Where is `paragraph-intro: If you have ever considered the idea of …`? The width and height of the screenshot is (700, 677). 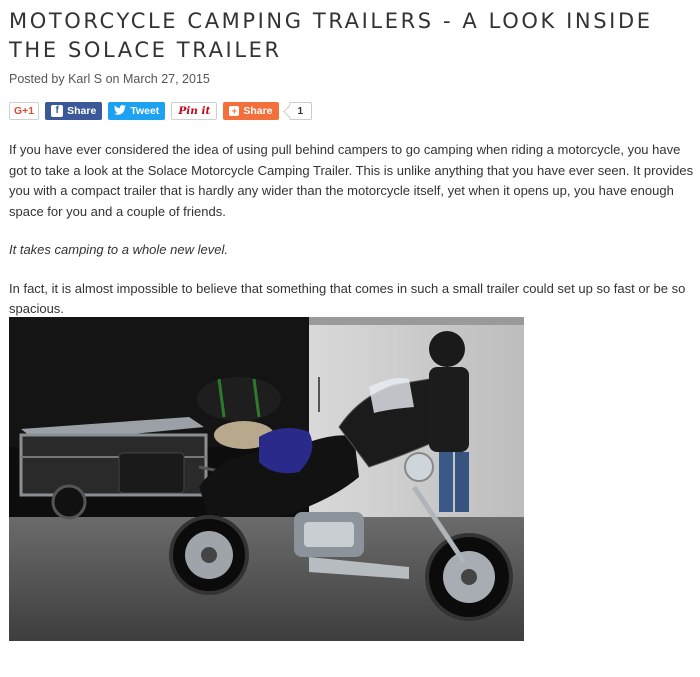
paragraph-intro: If you have ever considered the idea of … is located at coordinates (351, 180).